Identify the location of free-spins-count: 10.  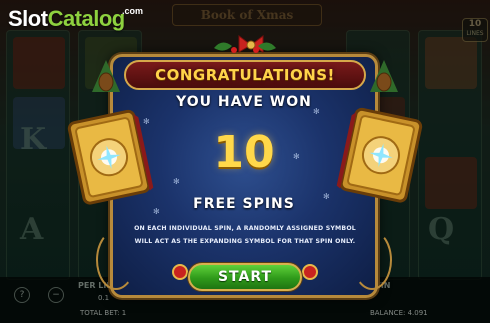
(244, 152).